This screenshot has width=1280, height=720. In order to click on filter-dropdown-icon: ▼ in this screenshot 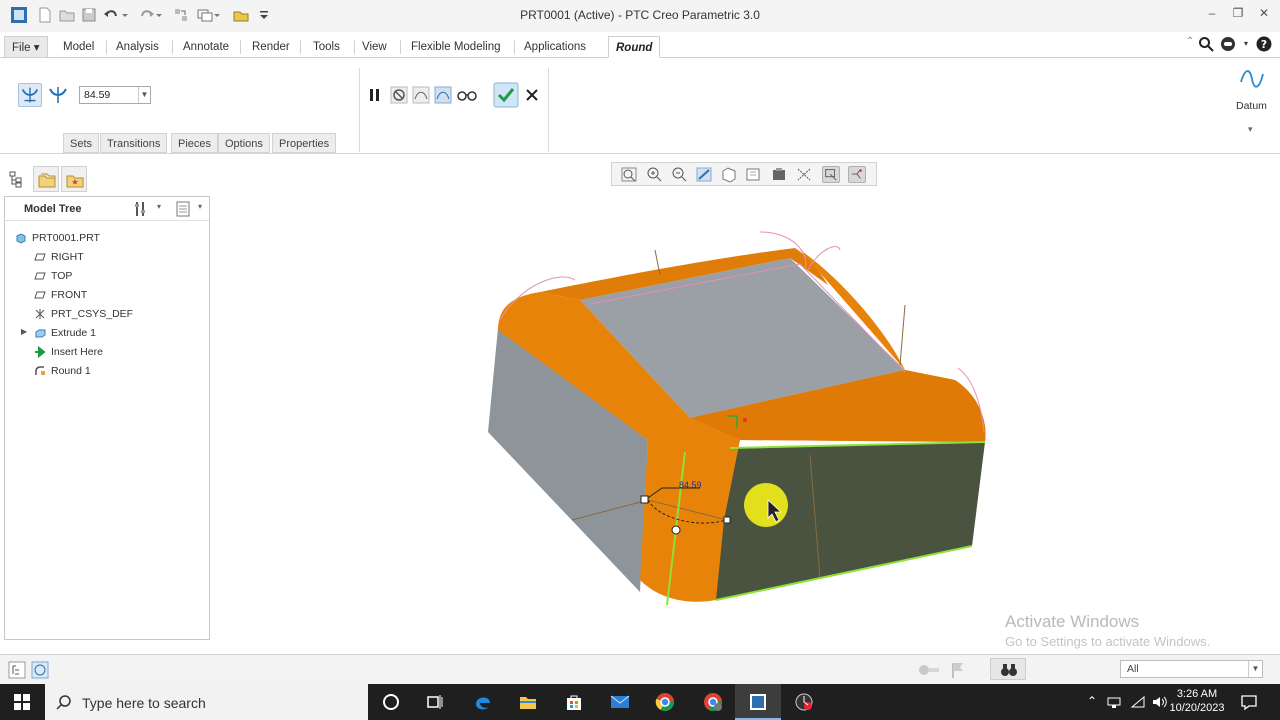, I will do `click(1255, 669)`.